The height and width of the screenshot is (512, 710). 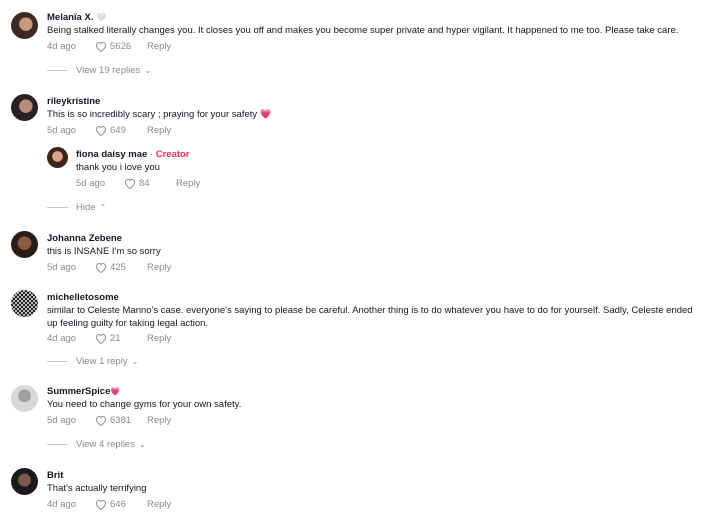 I want to click on like-count: 5626, so click(x=121, y=46).